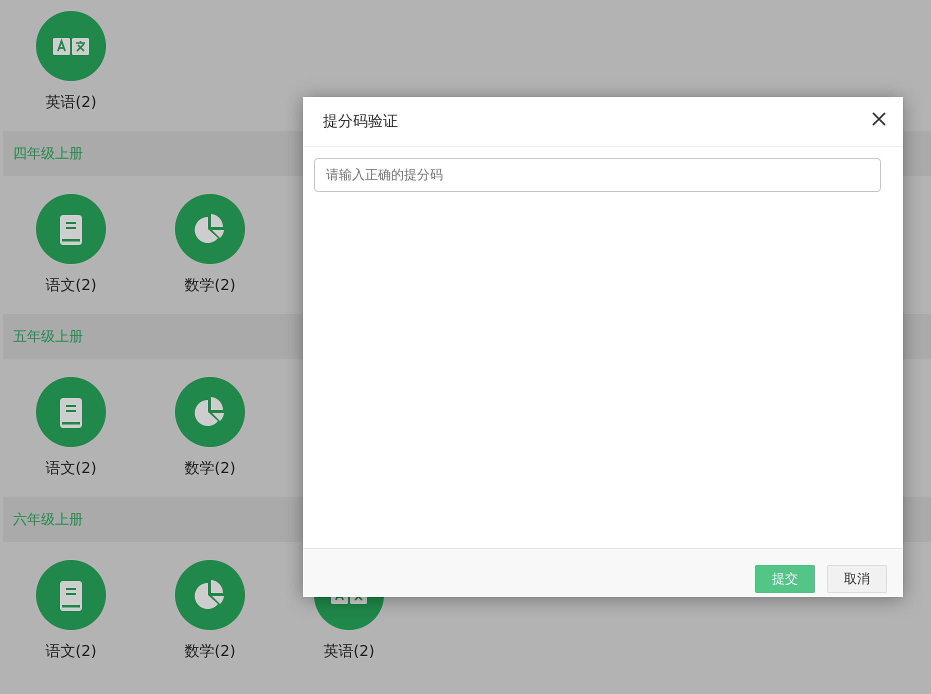 The image size is (931, 694). Describe the element at coordinates (879, 119) in the screenshot. I see `close-icon` at that location.